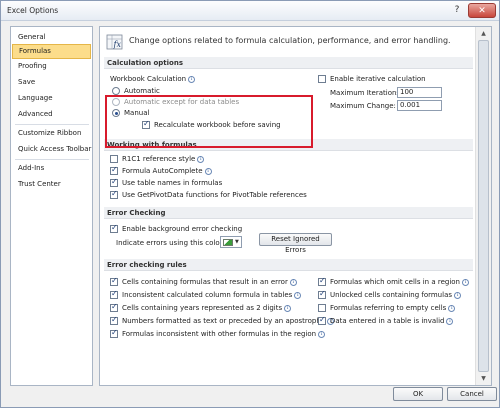 The height and width of the screenshot is (408, 500). What do you see at coordinates (114, 182) in the screenshot?
I see `table-names-checkbox` at bounding box center [114, 182].